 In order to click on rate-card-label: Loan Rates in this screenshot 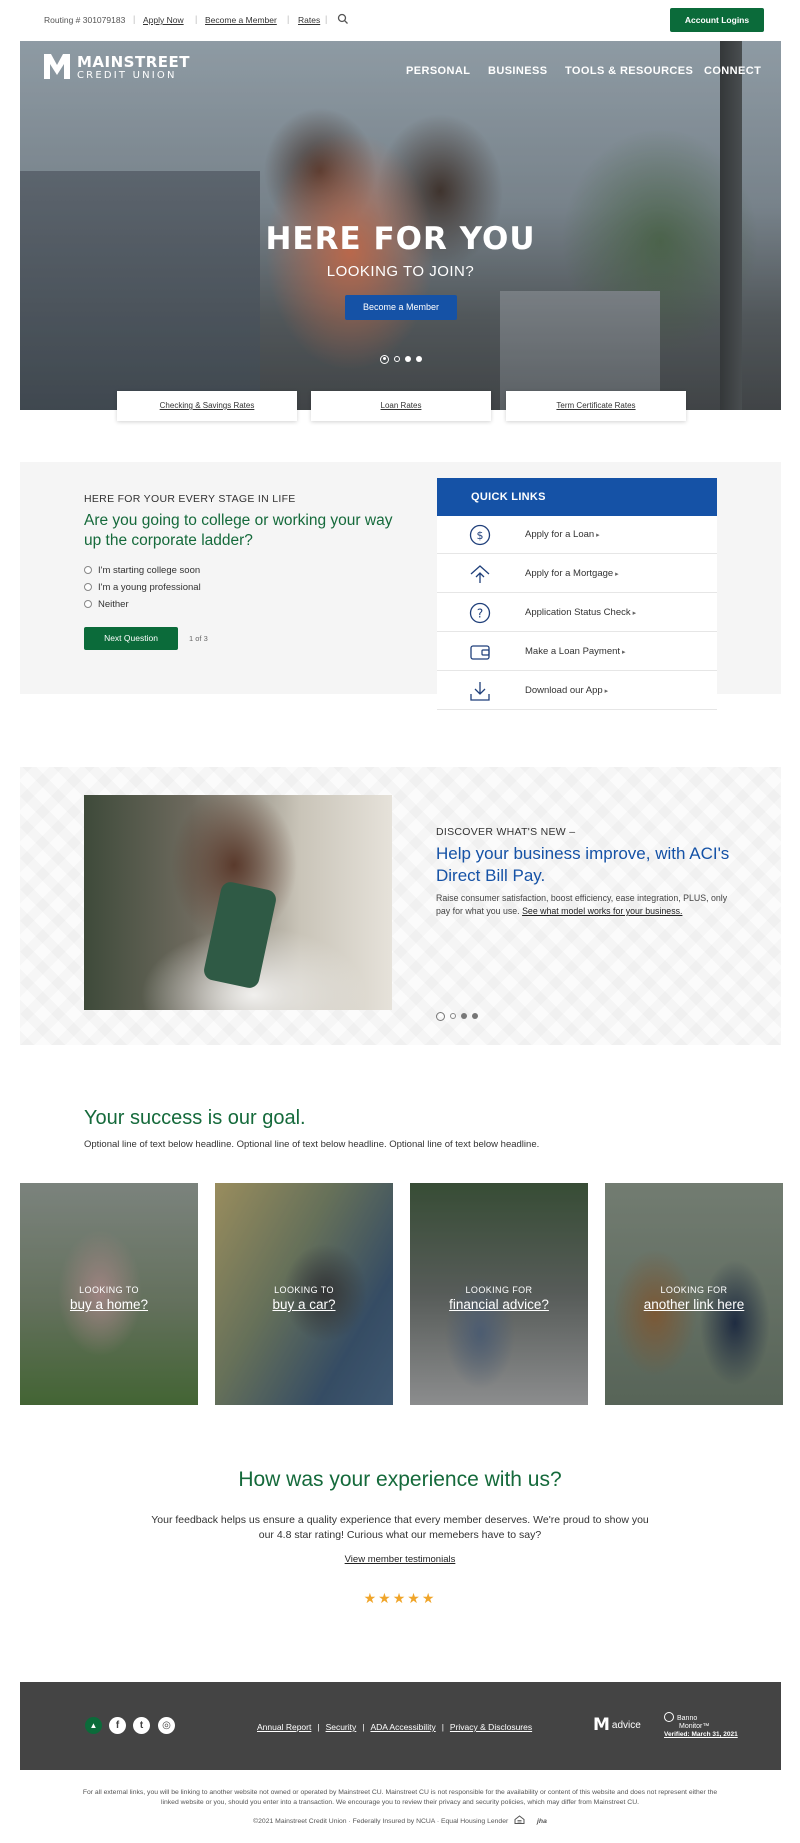, I will do `click(401, 405)`.